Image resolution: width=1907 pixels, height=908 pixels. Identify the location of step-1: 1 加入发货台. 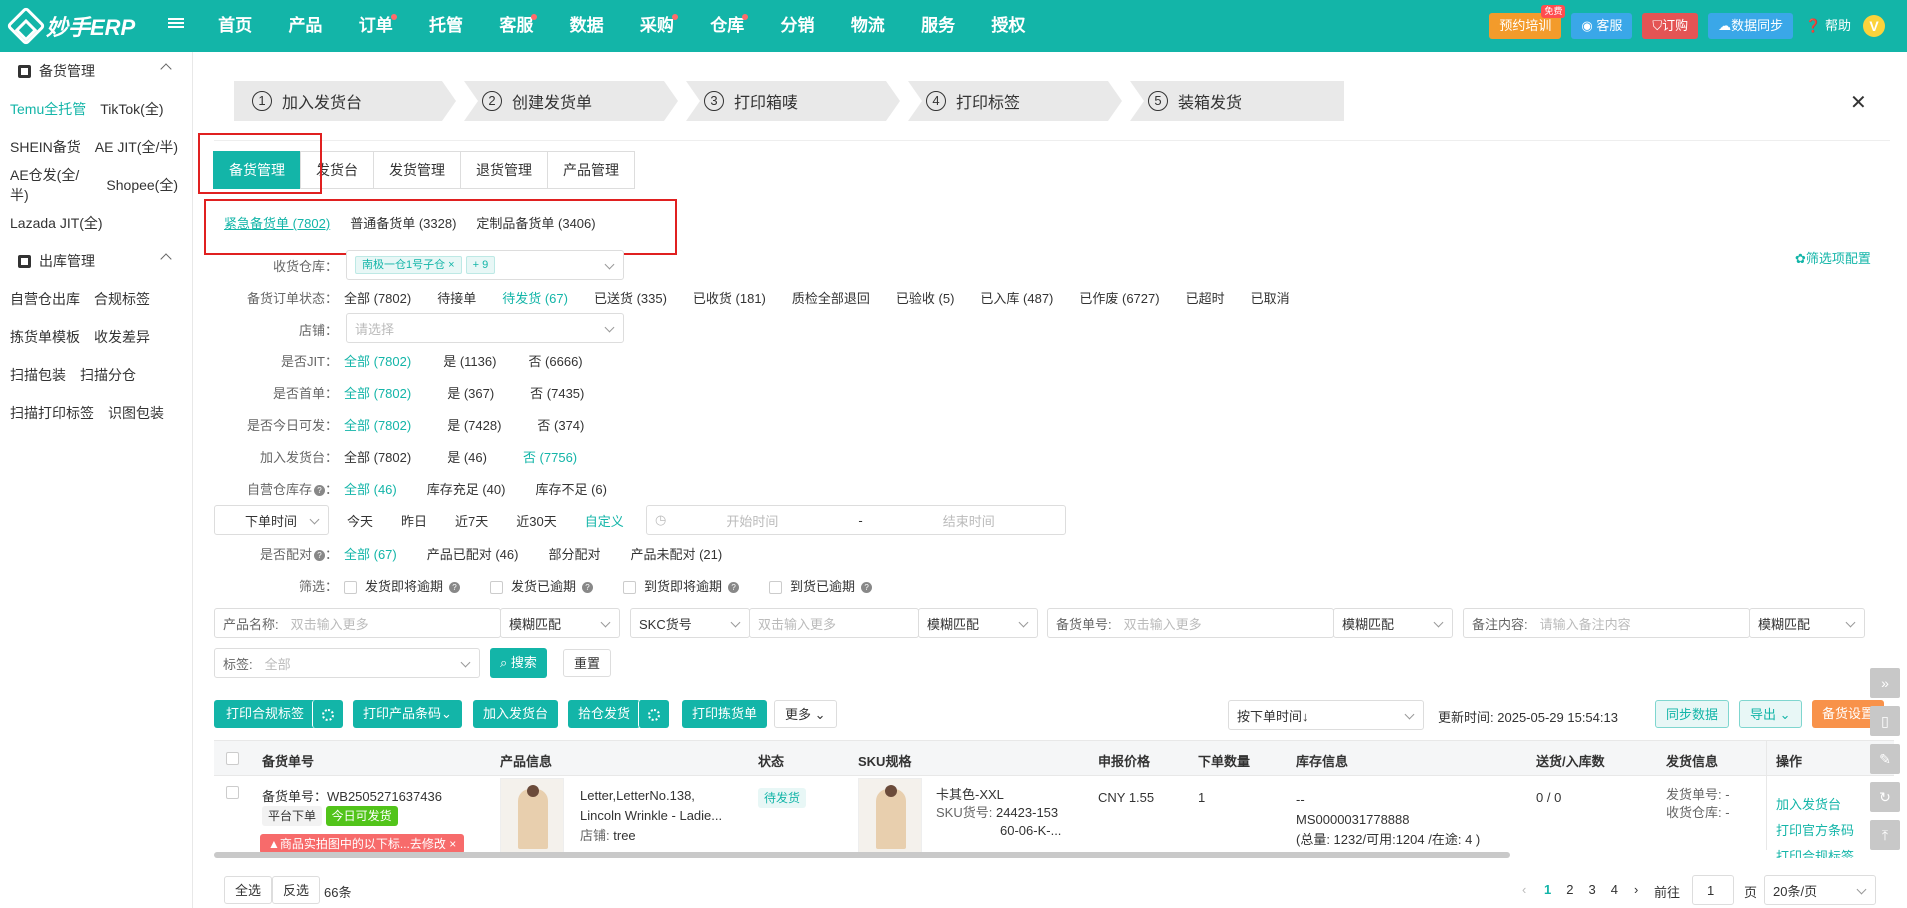
(345, 101).